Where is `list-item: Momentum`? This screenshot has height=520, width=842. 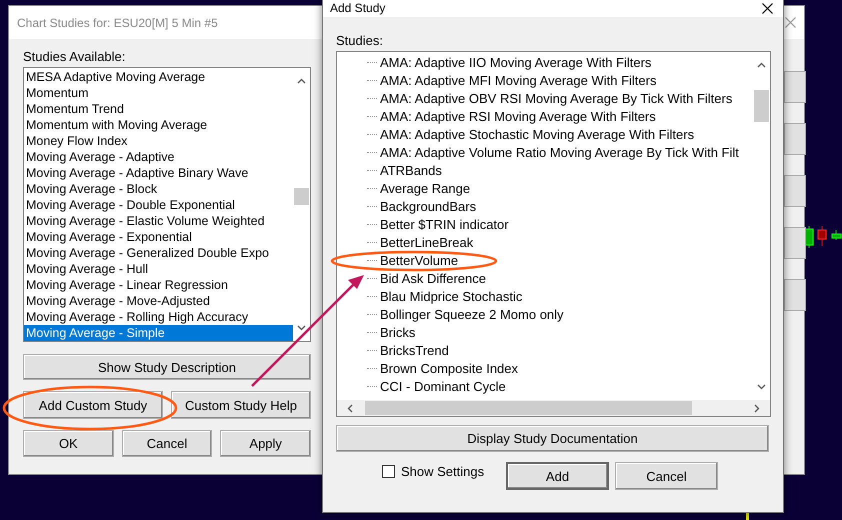
list-item: Momentum is located at coordinates (158, 93).